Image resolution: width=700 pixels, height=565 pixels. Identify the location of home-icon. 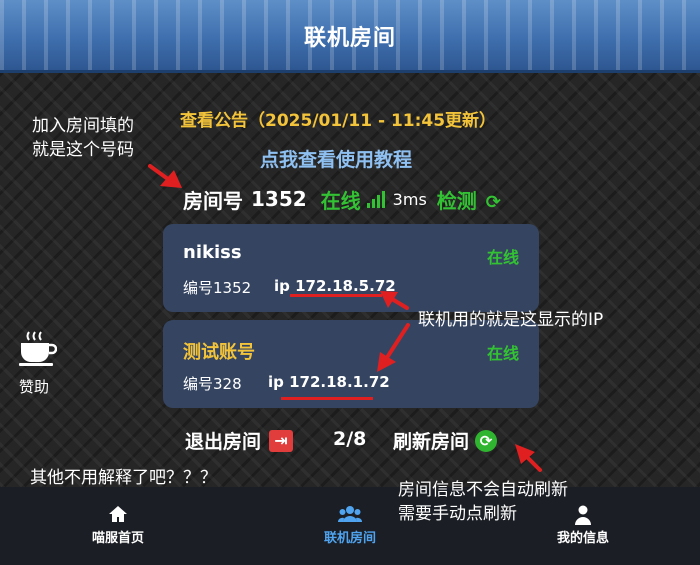
(118, 515).